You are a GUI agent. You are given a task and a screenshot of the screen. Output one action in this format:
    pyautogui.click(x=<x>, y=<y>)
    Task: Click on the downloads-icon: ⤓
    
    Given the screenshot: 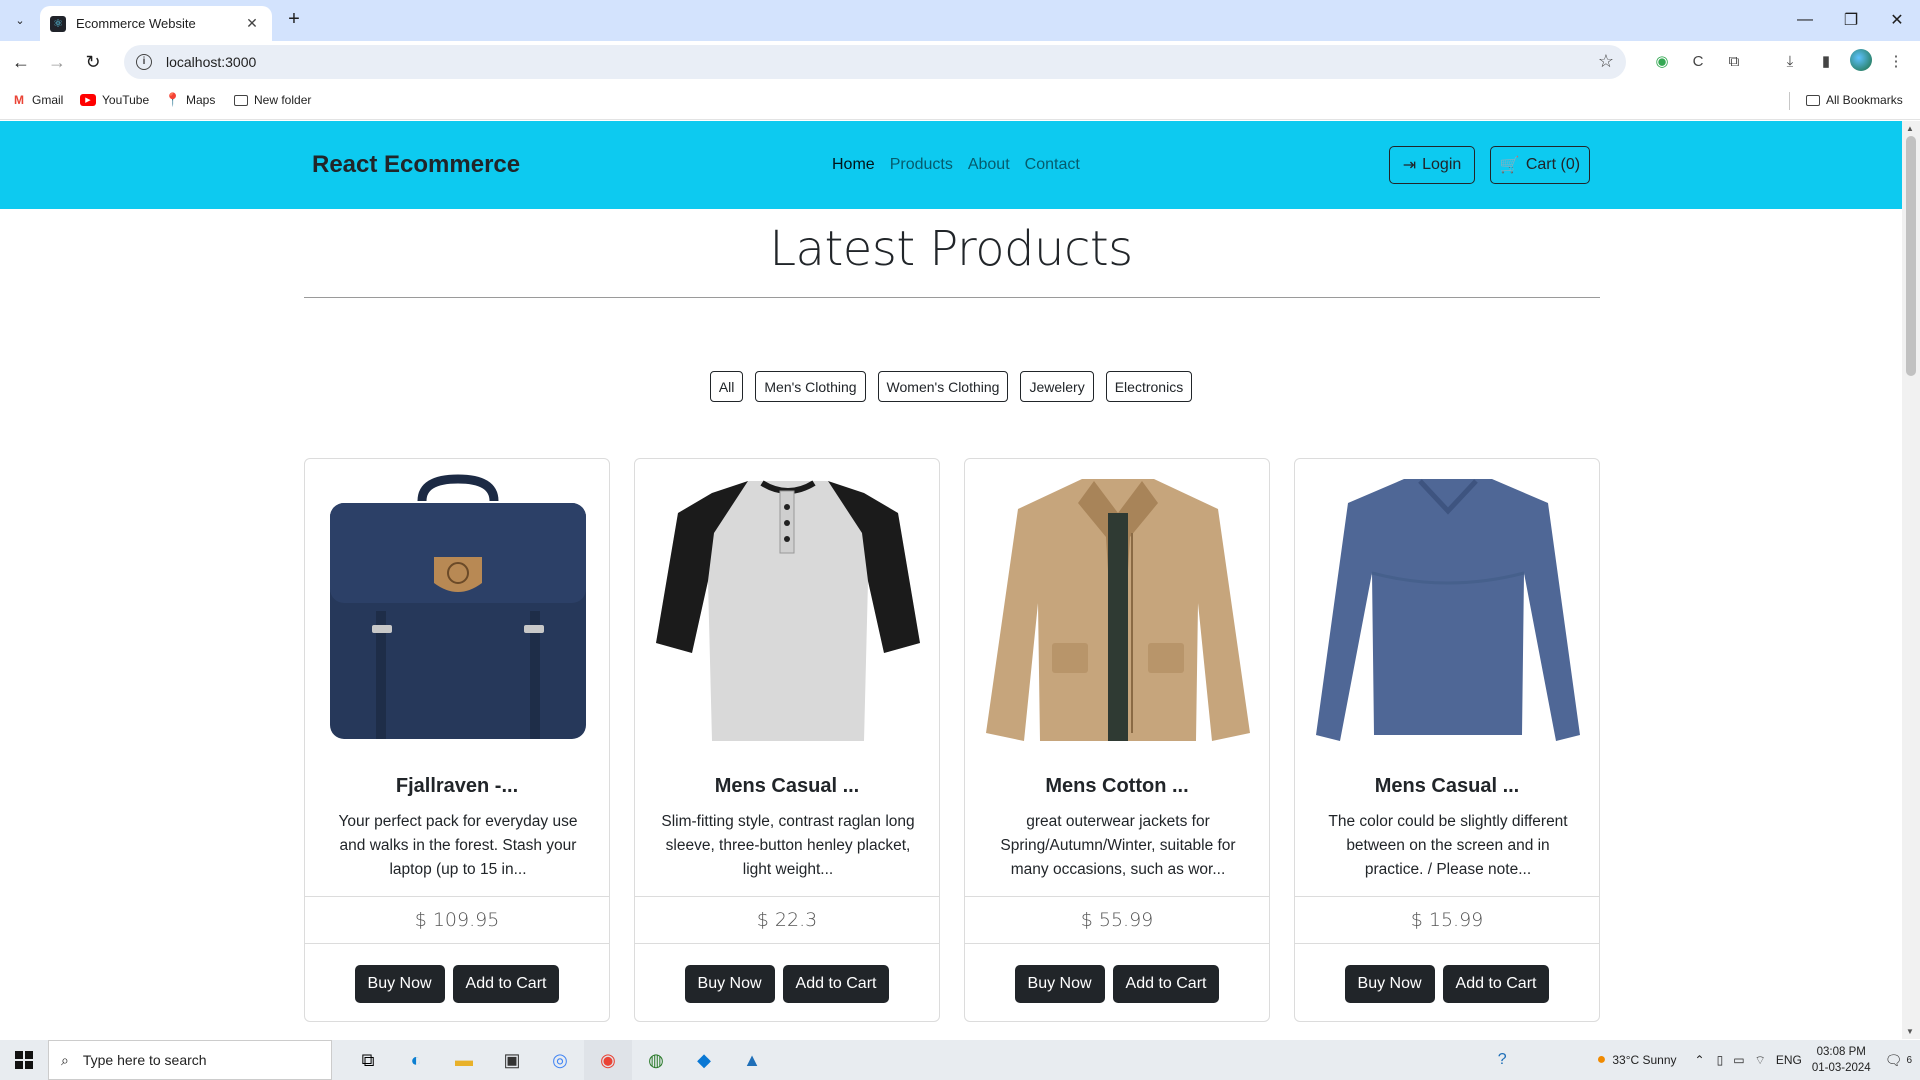 What is the action you would take?
    pyautogui.click(x=1790, y=61)
    